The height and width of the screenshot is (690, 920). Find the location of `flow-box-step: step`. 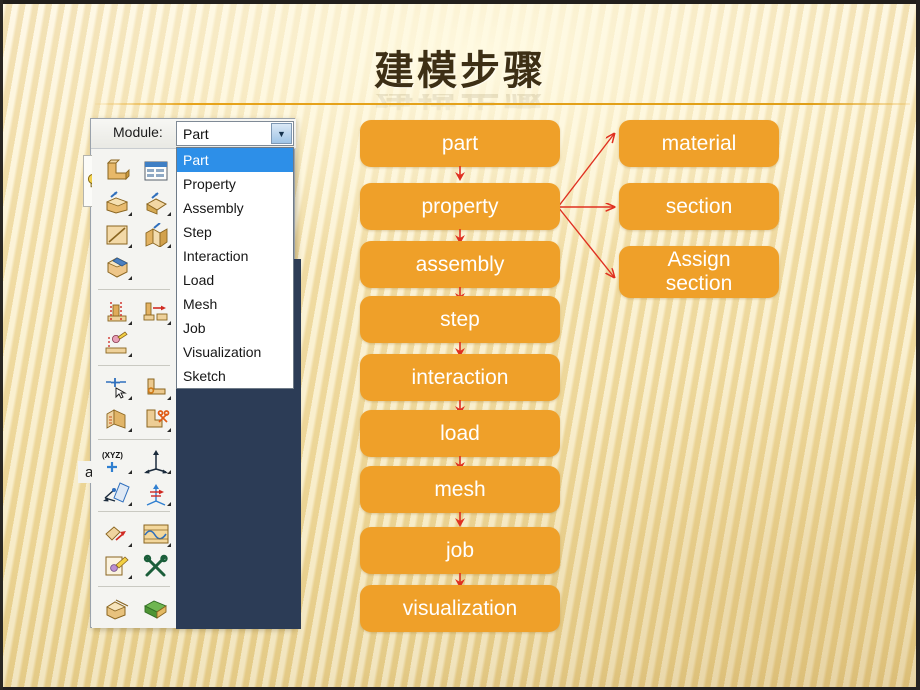

flow-box-step: step is located at coordinates (460, 319).